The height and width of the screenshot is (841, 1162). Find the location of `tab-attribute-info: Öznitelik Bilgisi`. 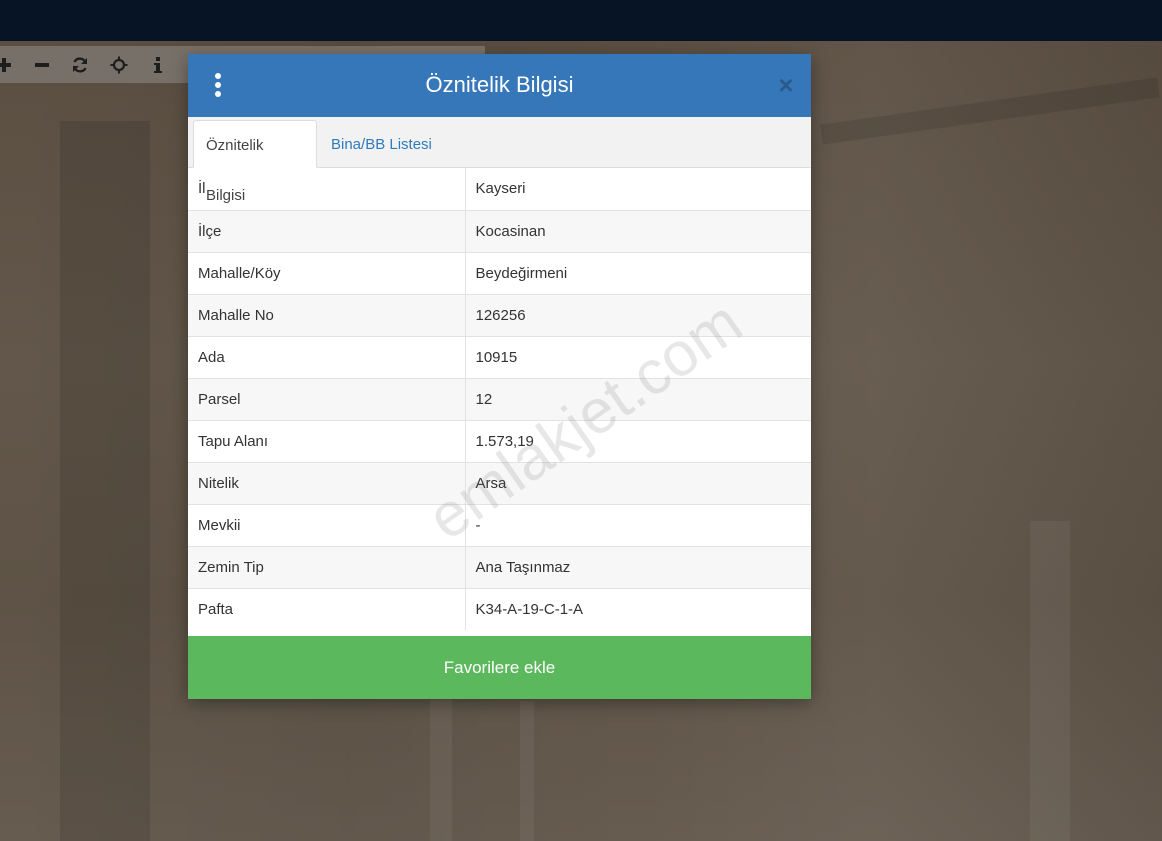

tab-attribute-info: Öznitelik Bilgisi is located at coordinates (255, 162).